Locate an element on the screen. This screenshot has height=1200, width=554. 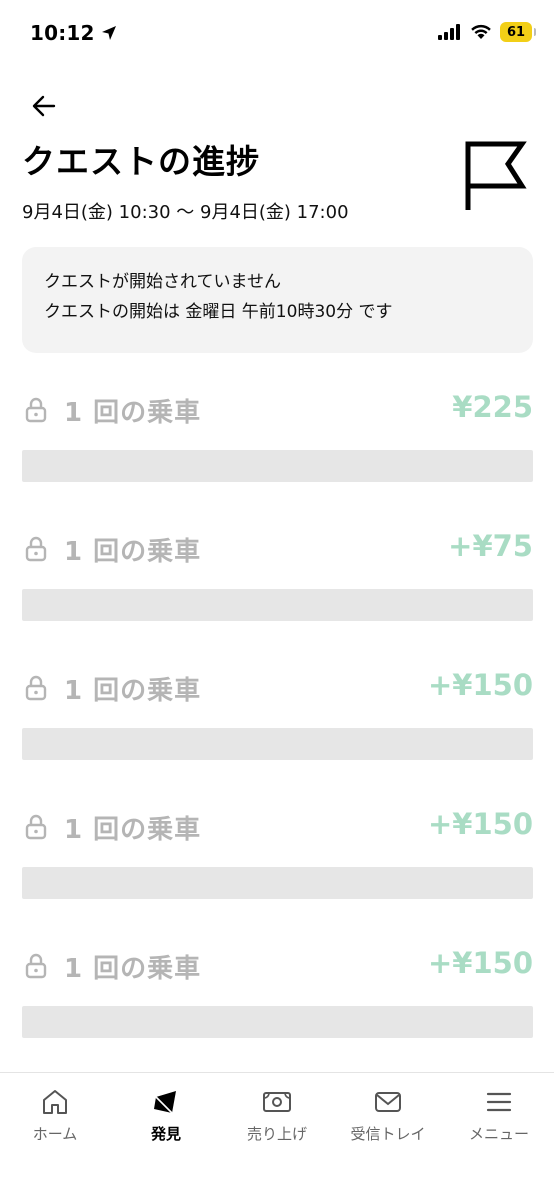
wifi-icon is located at coordinates (481, 31).